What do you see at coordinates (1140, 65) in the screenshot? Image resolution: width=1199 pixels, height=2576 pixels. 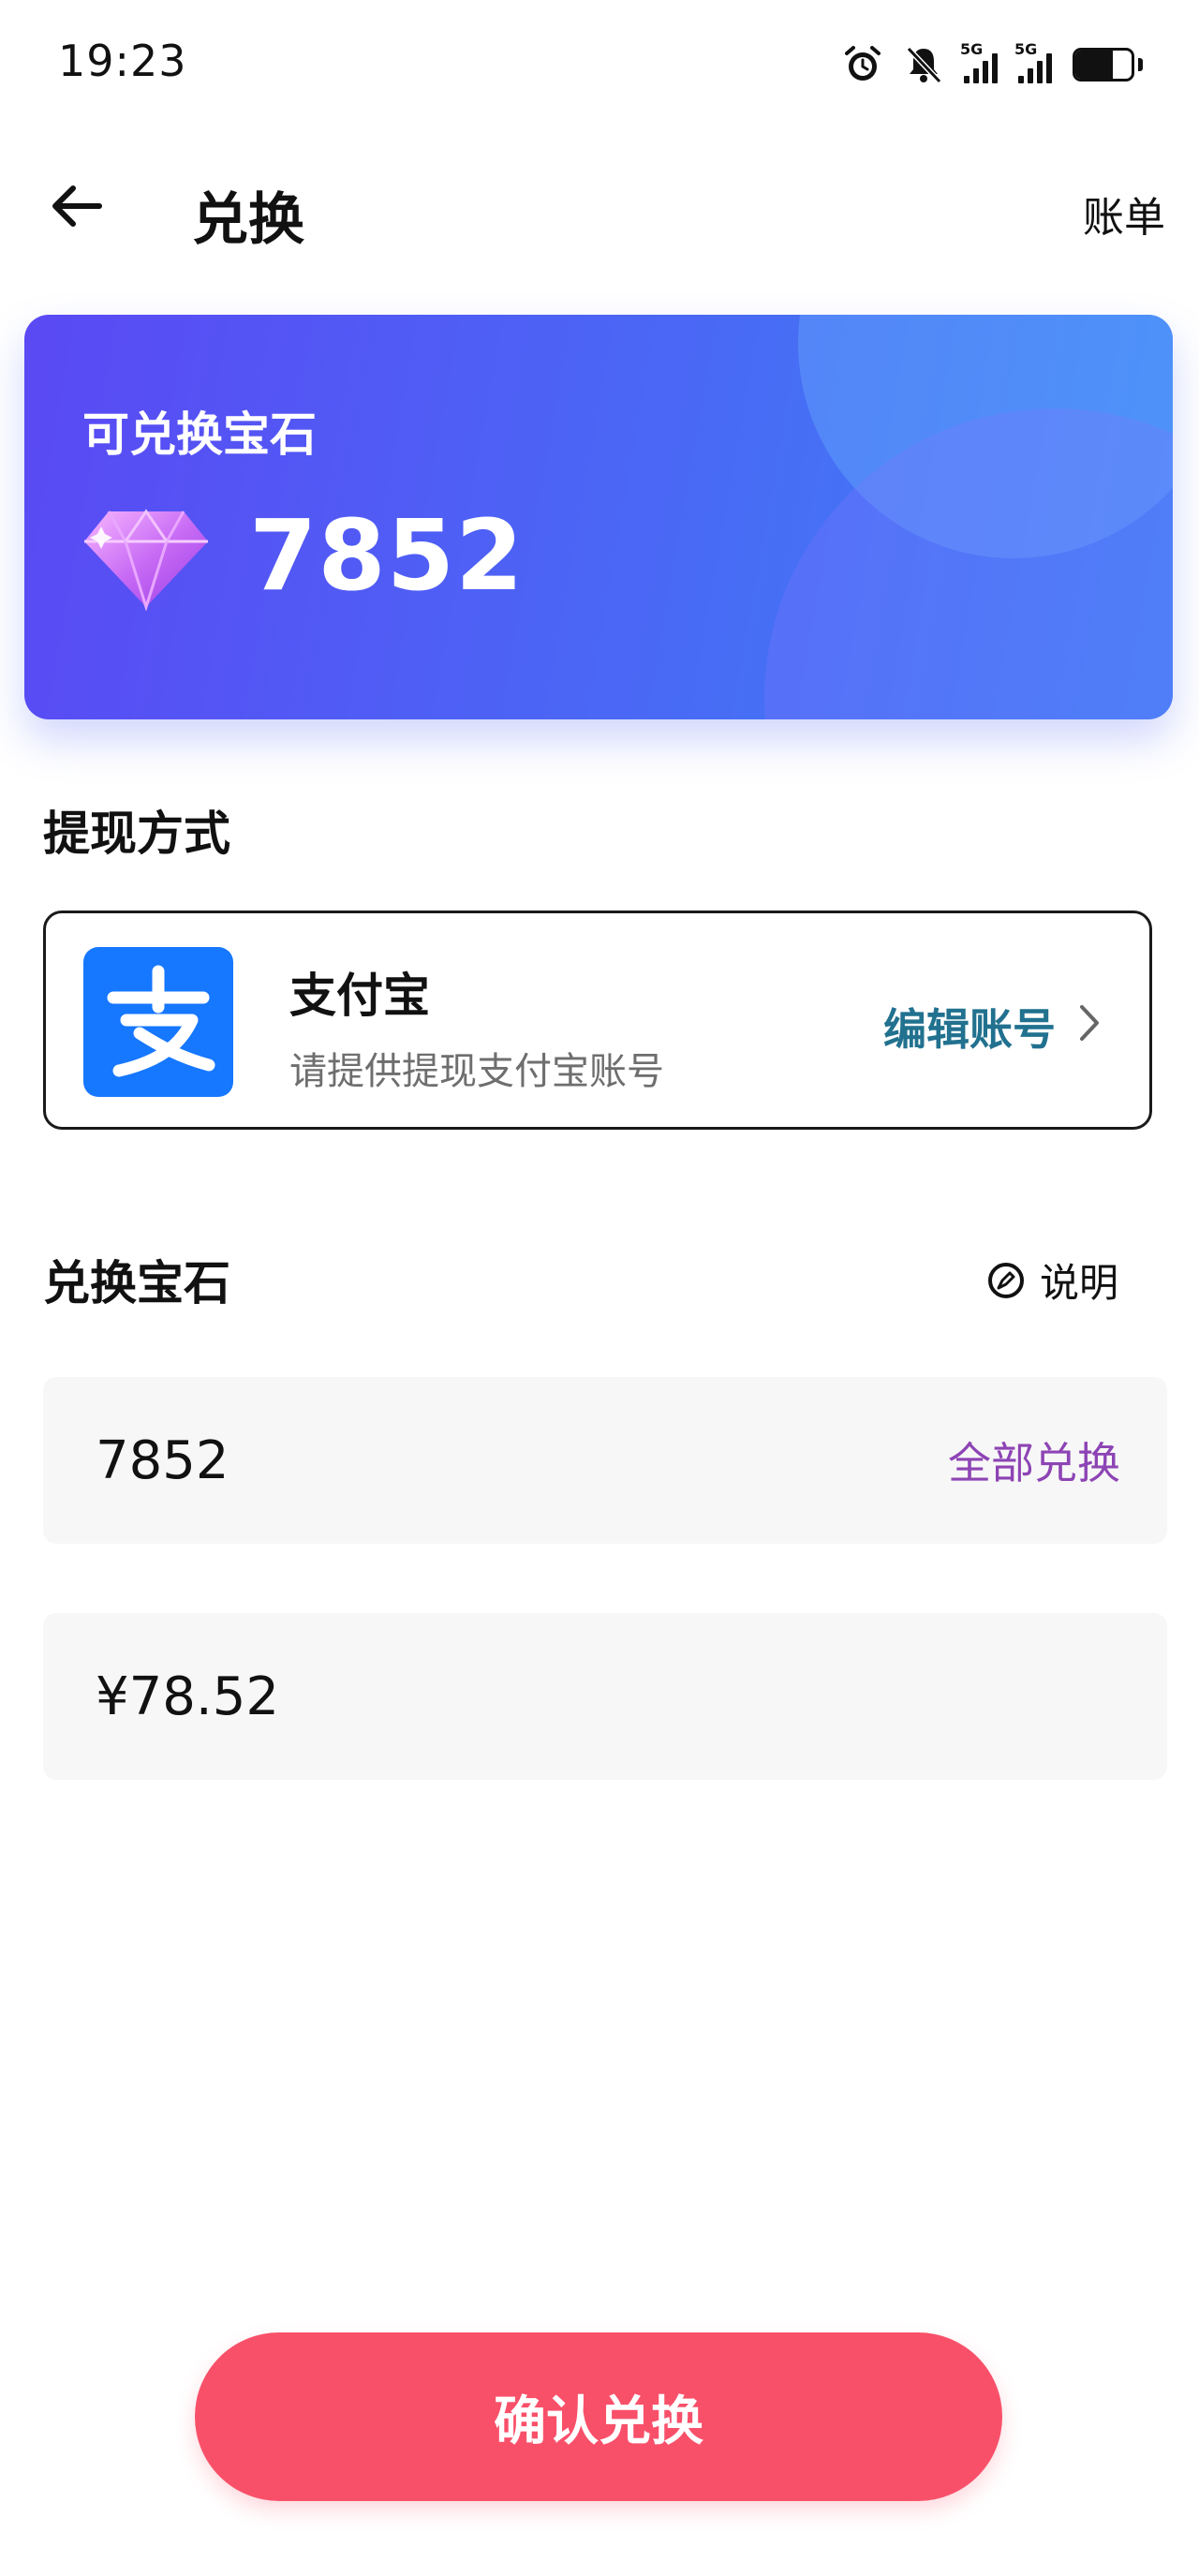 I see `battery-tip` at bounding box center [1140, 65].